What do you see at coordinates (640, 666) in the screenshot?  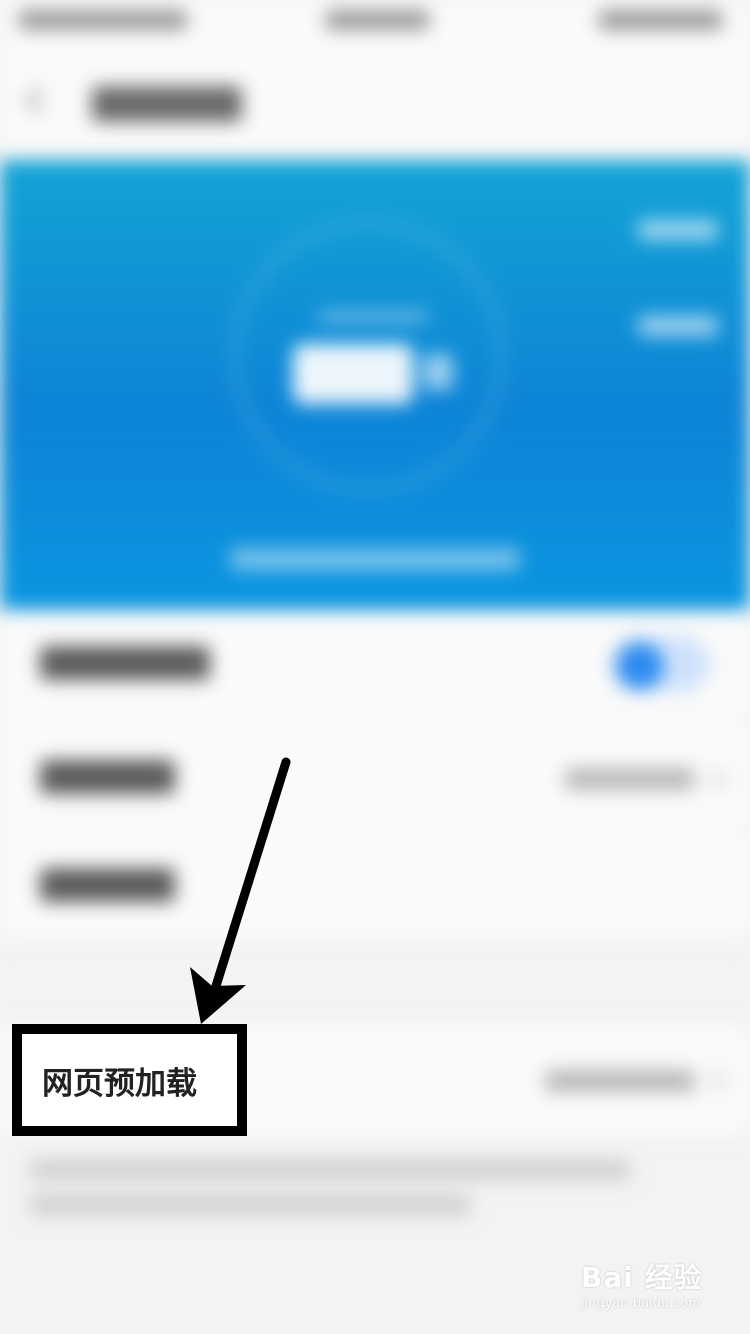 I see `toggle-knob` at bounding box center [640, 666].